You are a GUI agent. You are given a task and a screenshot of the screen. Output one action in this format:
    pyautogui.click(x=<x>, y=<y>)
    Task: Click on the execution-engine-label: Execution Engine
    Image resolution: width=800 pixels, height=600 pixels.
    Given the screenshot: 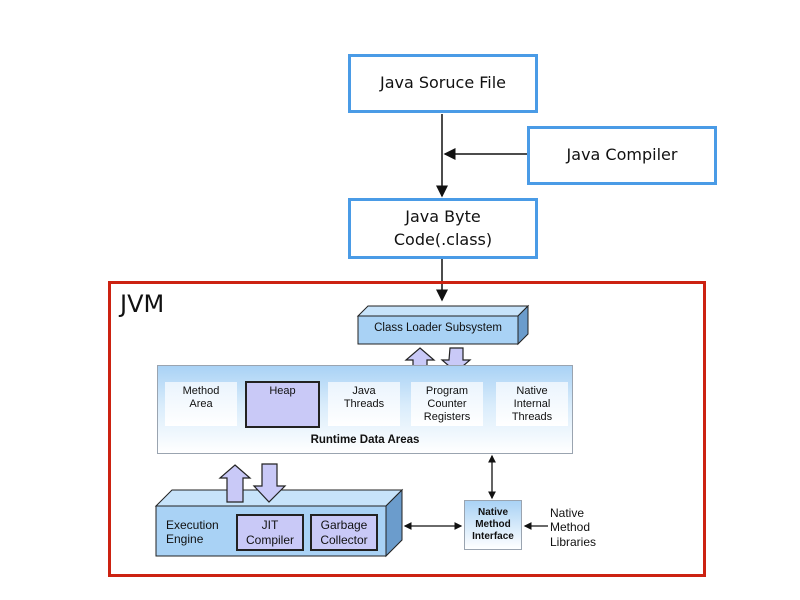 What is the action you would take?
    pyautogui.click(x=192, y=532)
    